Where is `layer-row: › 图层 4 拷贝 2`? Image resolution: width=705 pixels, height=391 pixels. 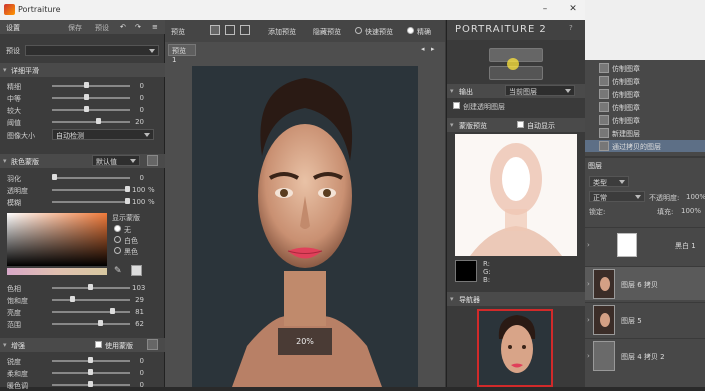 layer-row: › 图层 4 拷贝 2 is located at coordinates (645, 355).